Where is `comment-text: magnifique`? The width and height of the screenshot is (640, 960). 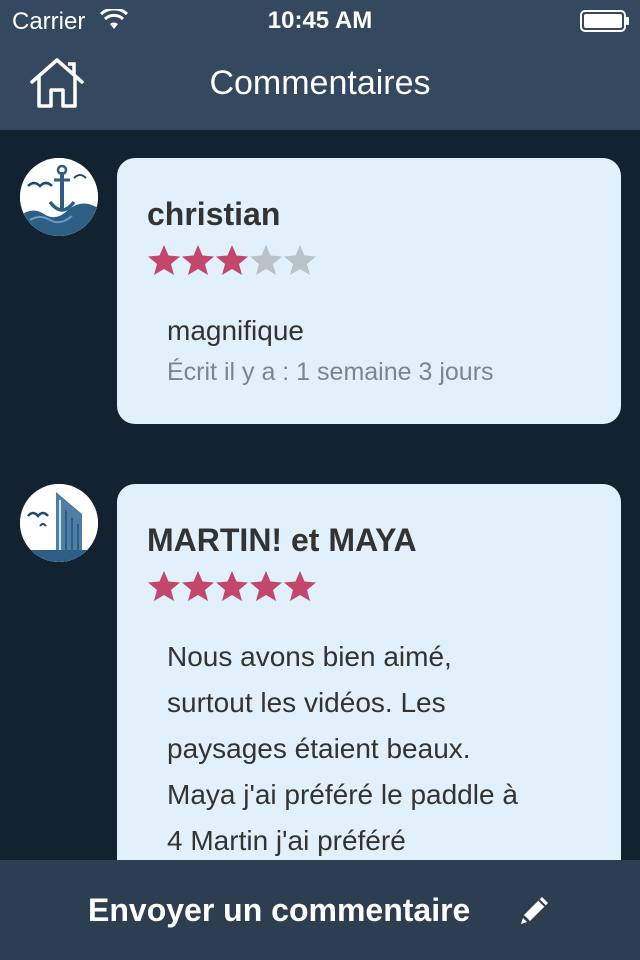
comment-text: magnifique is located at coordinates (235, 330).